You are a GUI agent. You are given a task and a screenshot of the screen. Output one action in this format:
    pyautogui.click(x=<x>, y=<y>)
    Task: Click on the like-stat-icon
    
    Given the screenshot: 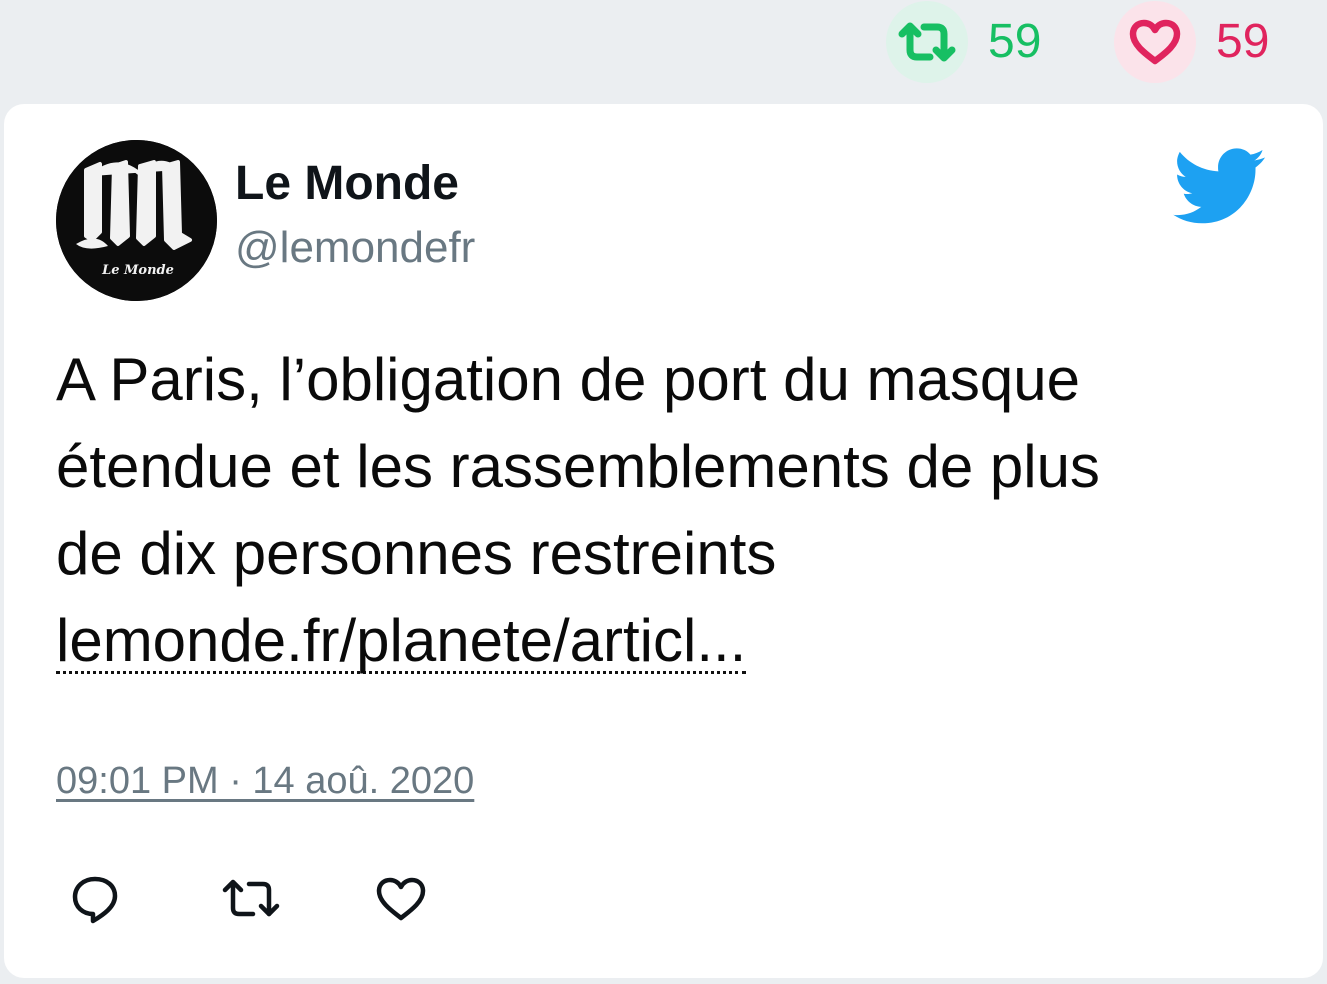 What is the action you would take?
    pyautogui.click(x=1155, y=42)
    